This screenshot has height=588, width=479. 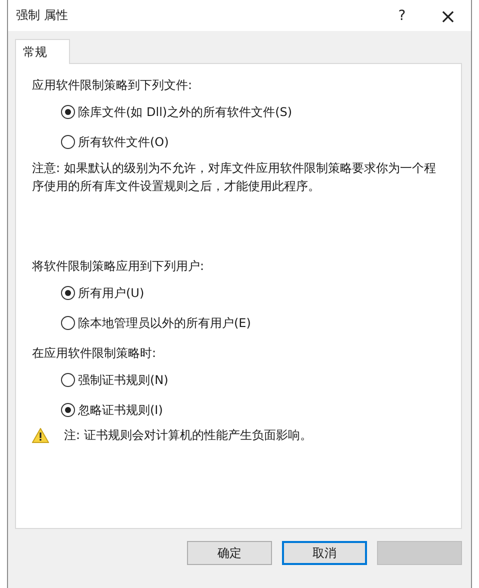 I want to click on tab: 常规, so click(x=42, y=51).